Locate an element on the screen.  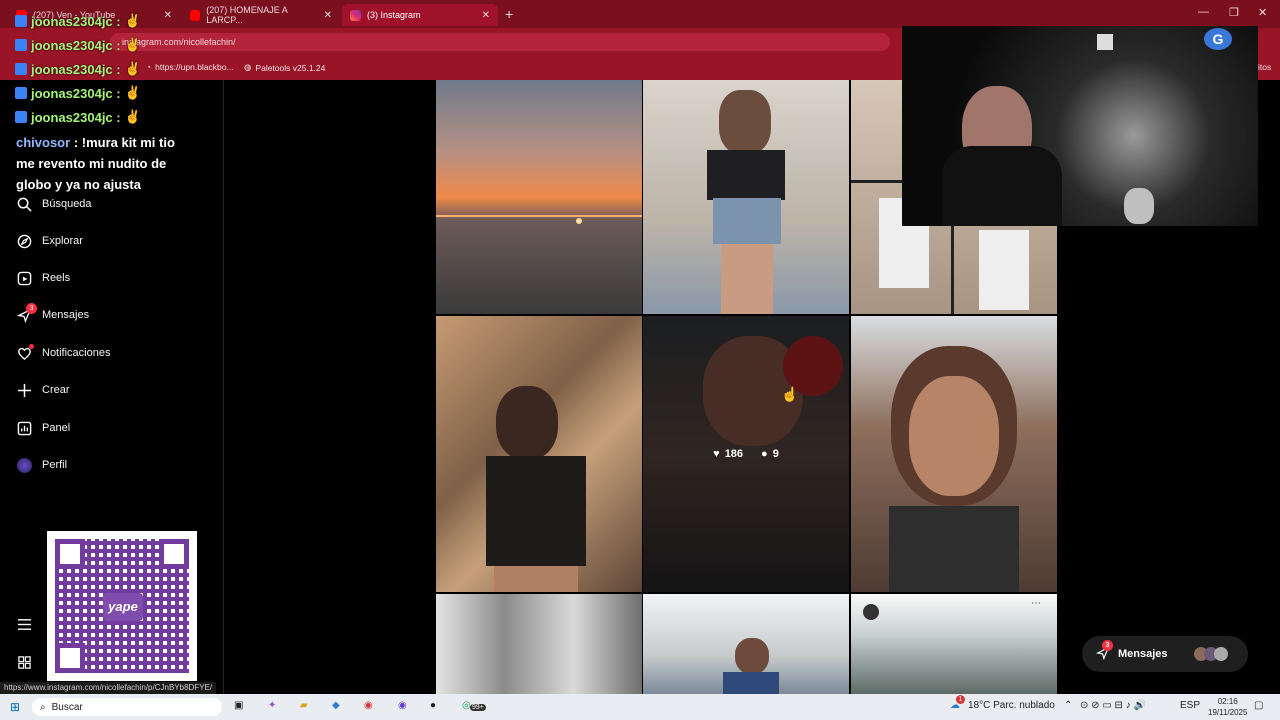
youtube-icon is located at coordinates (195, 15).